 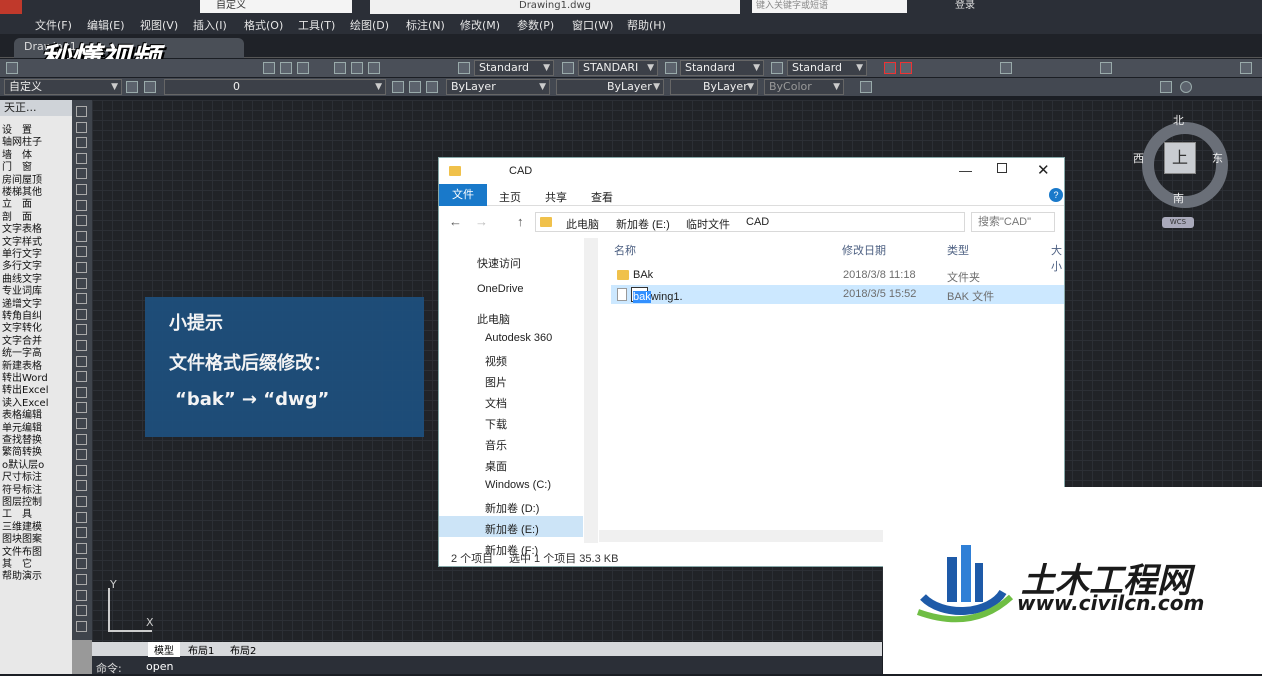 What do you see at coordinates (496, 445) in the screenshot?
I see `nav-item: 音乐` at bounding box center [496, 445].